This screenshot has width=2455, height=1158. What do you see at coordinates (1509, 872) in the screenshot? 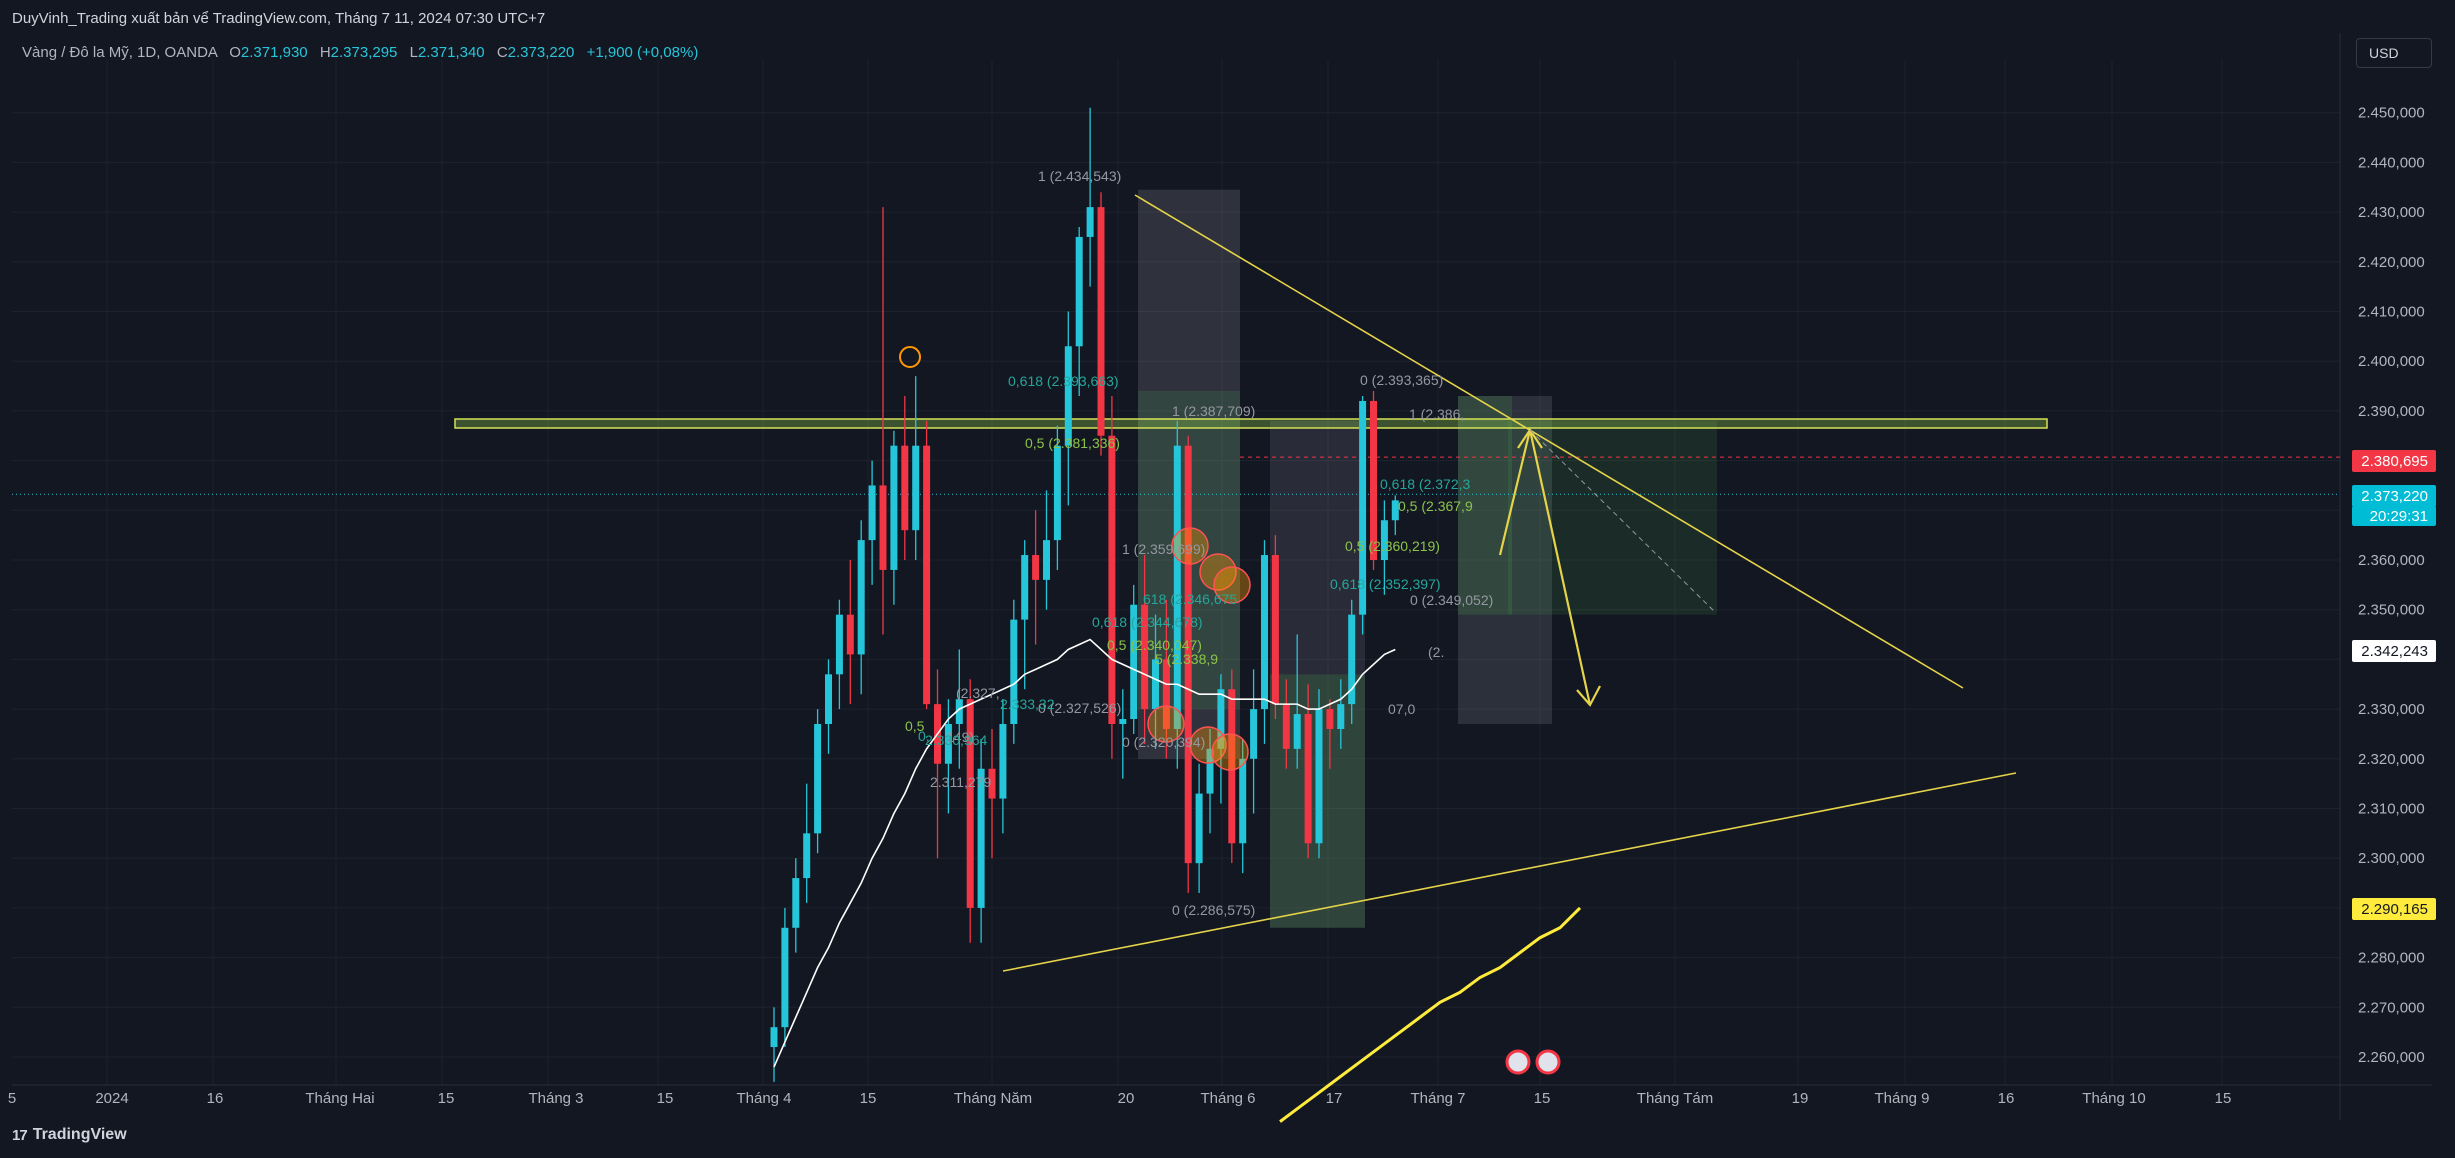
I see `ascending-trendline` at bounding box center [1509, 872].